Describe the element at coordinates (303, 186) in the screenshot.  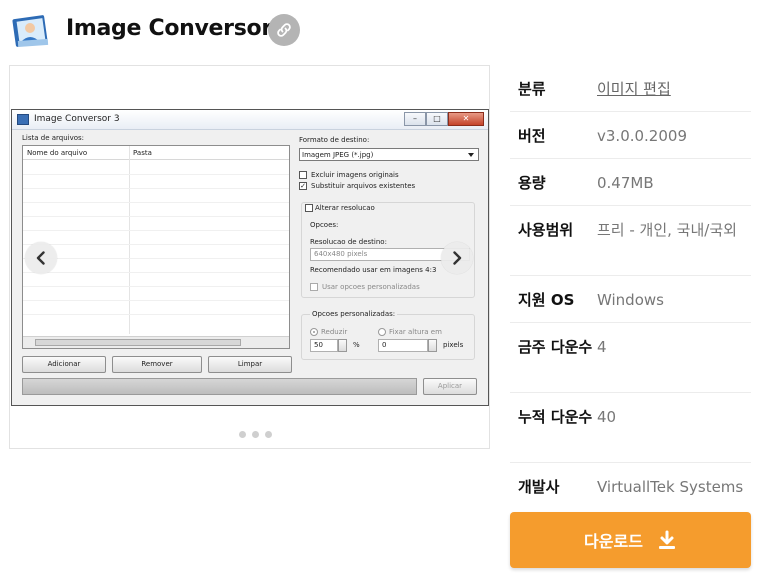
I see `replace-existing-checkbox: ✓` at that location.